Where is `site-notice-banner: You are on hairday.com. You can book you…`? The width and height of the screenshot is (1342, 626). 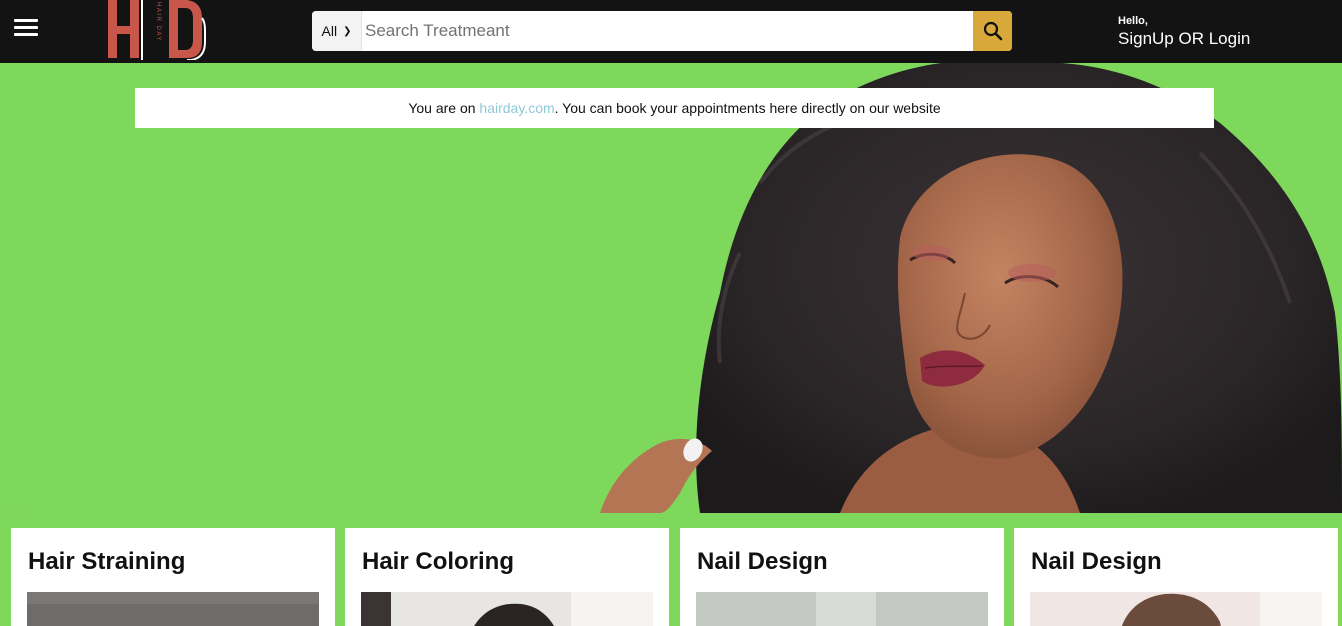
site-notice-banner: You are on hairday.com. You can book you… is located at coordinates (674, 108).